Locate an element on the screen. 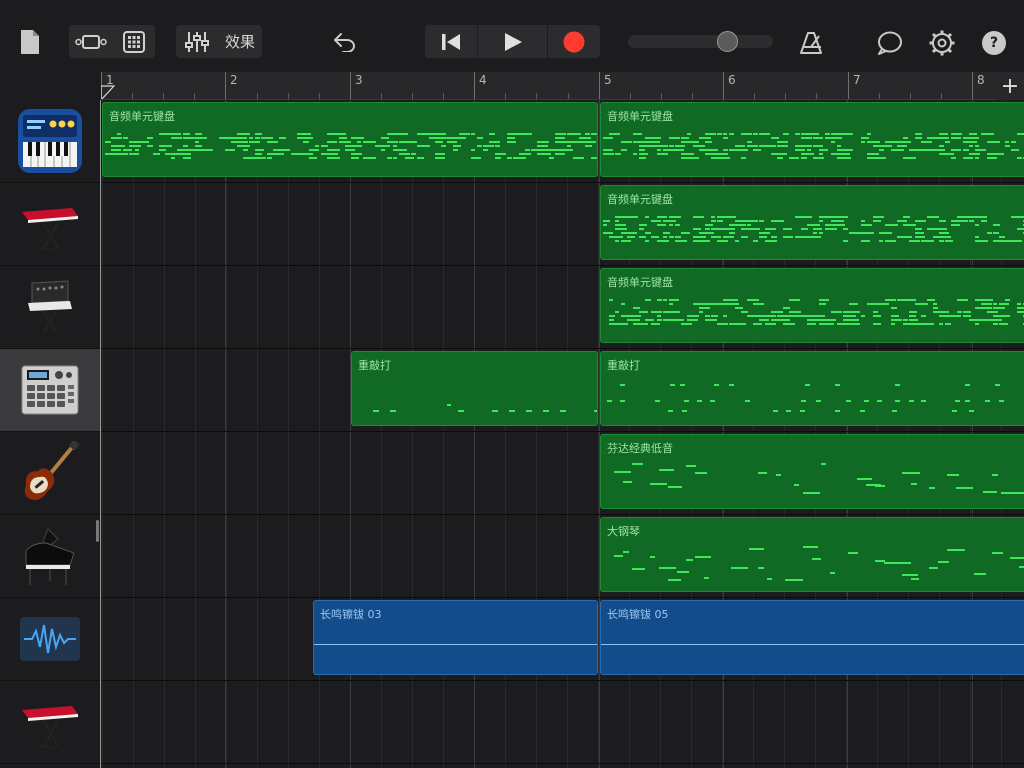 This screenshot has width=1024, height=768. drum-machine-icon is located at coordinates (50, 390).